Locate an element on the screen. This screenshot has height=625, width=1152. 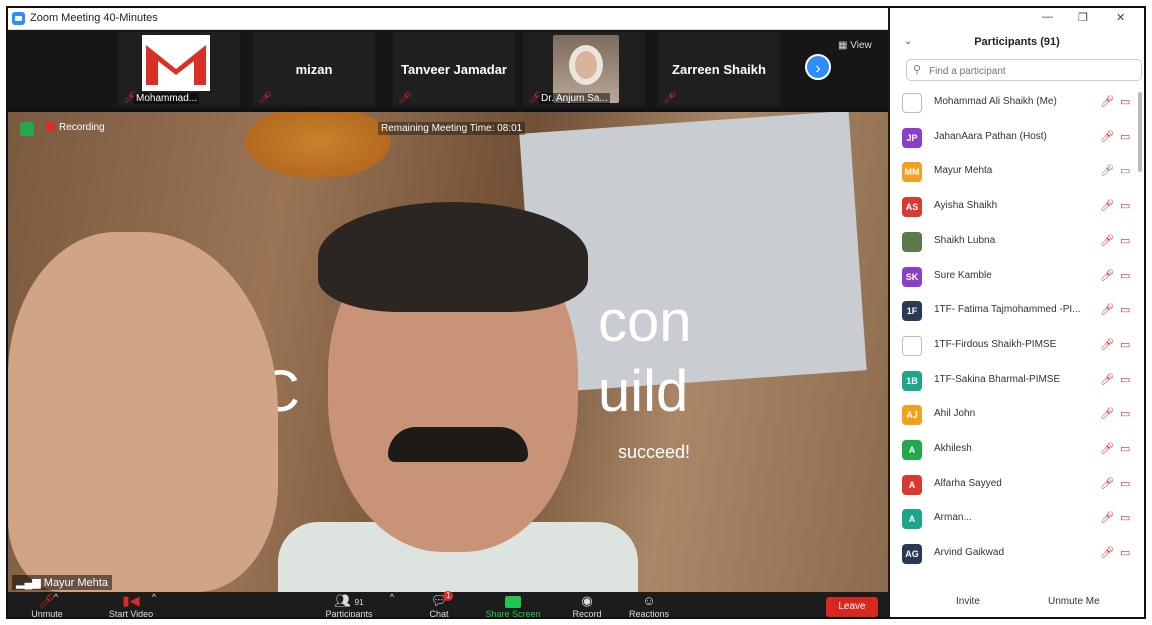
hair is located at coordinates (453, 257).